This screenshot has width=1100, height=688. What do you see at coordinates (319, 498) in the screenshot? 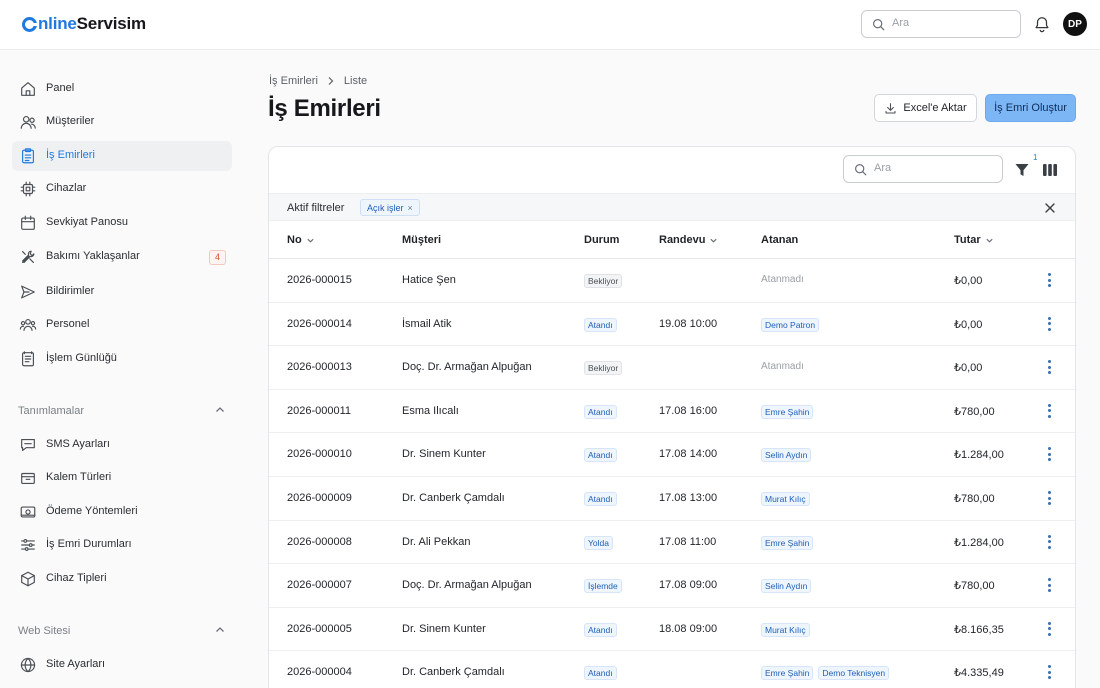
I see `order-number: 2026-000009` at bounding box center [319, 498].